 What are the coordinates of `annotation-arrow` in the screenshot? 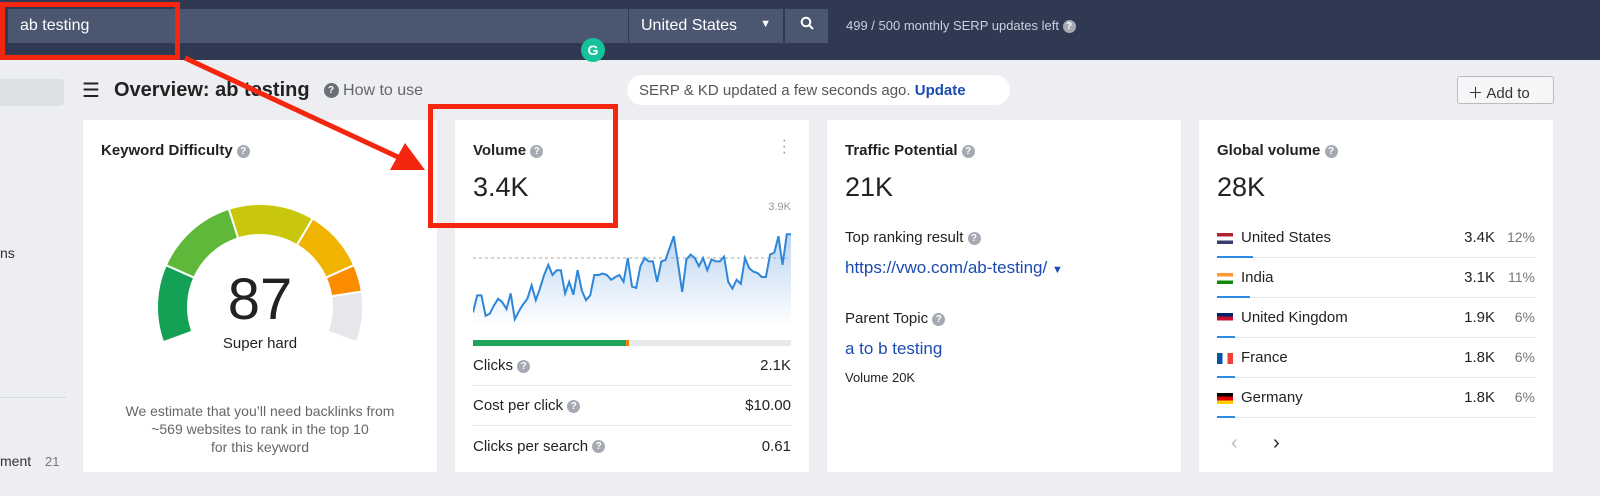 It's located at (304, 112).